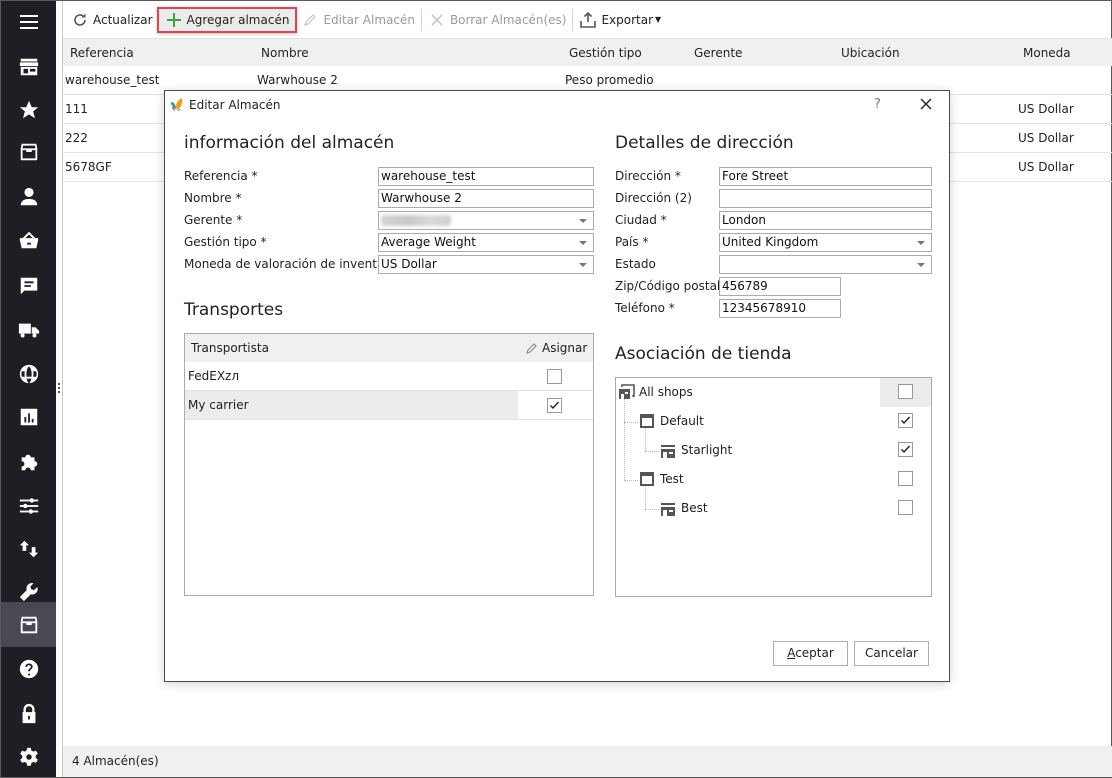 The image size is (1112, 778). Describe the element at coordinates (825, 264) in the screenshot. I see `state-select` at that location.